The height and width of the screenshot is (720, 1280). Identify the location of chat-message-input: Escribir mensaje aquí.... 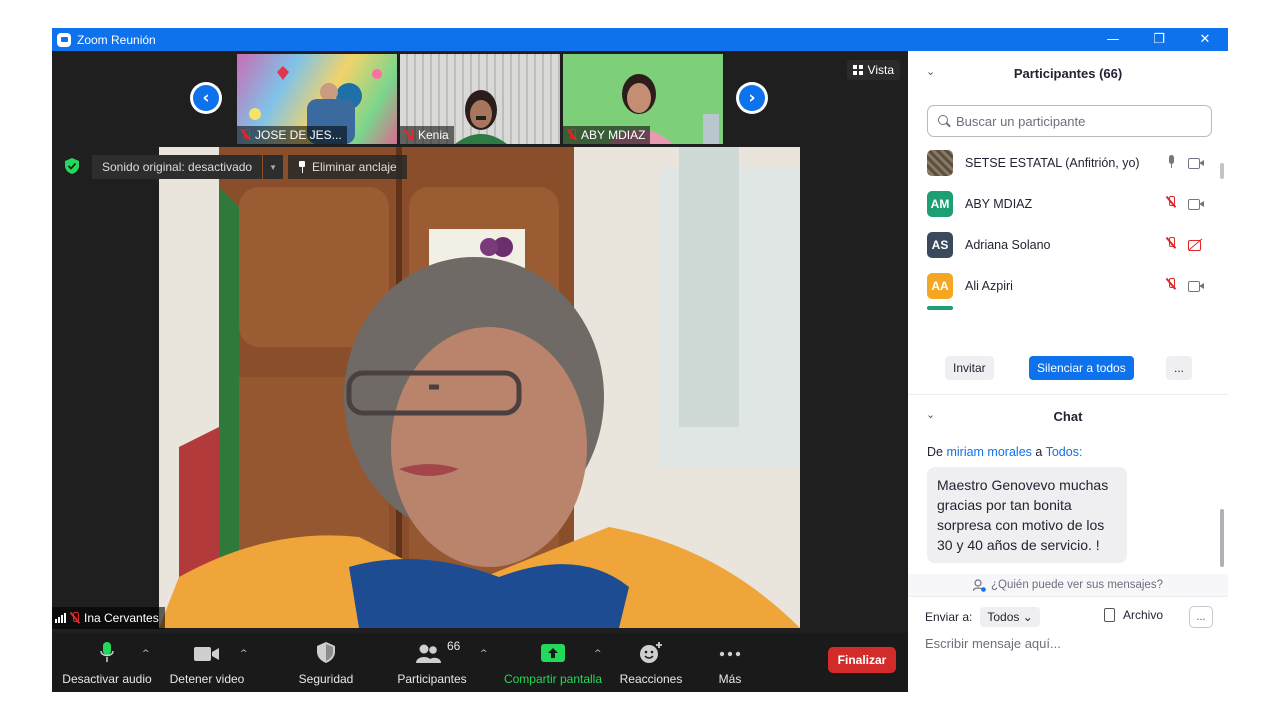
(993, 643).